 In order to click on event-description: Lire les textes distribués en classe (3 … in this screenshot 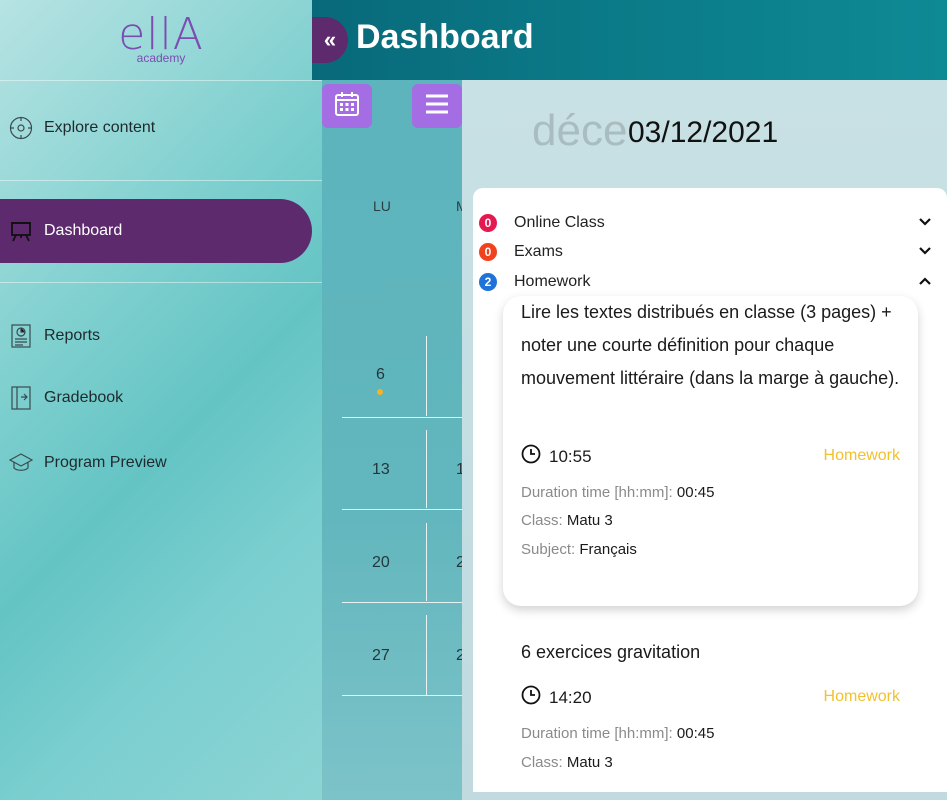, I will do `click(710, 345)`.